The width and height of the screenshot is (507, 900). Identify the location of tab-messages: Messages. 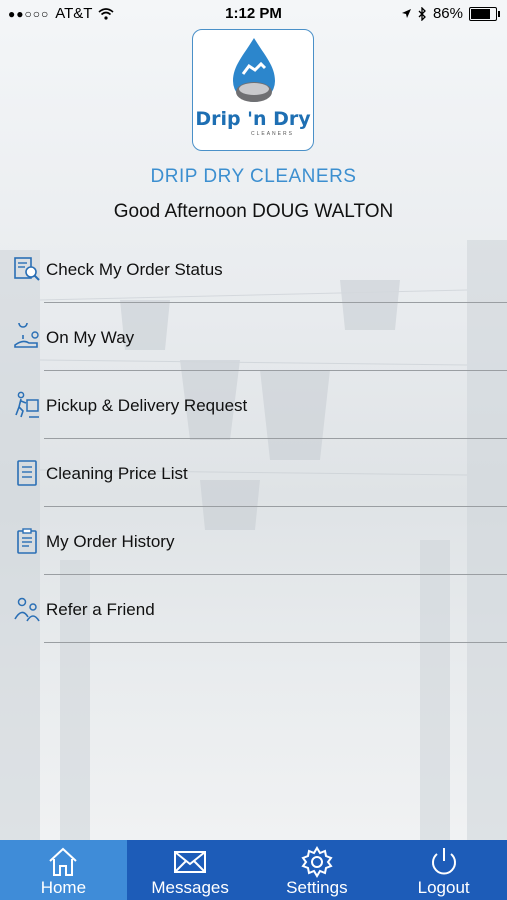
(190, 870).